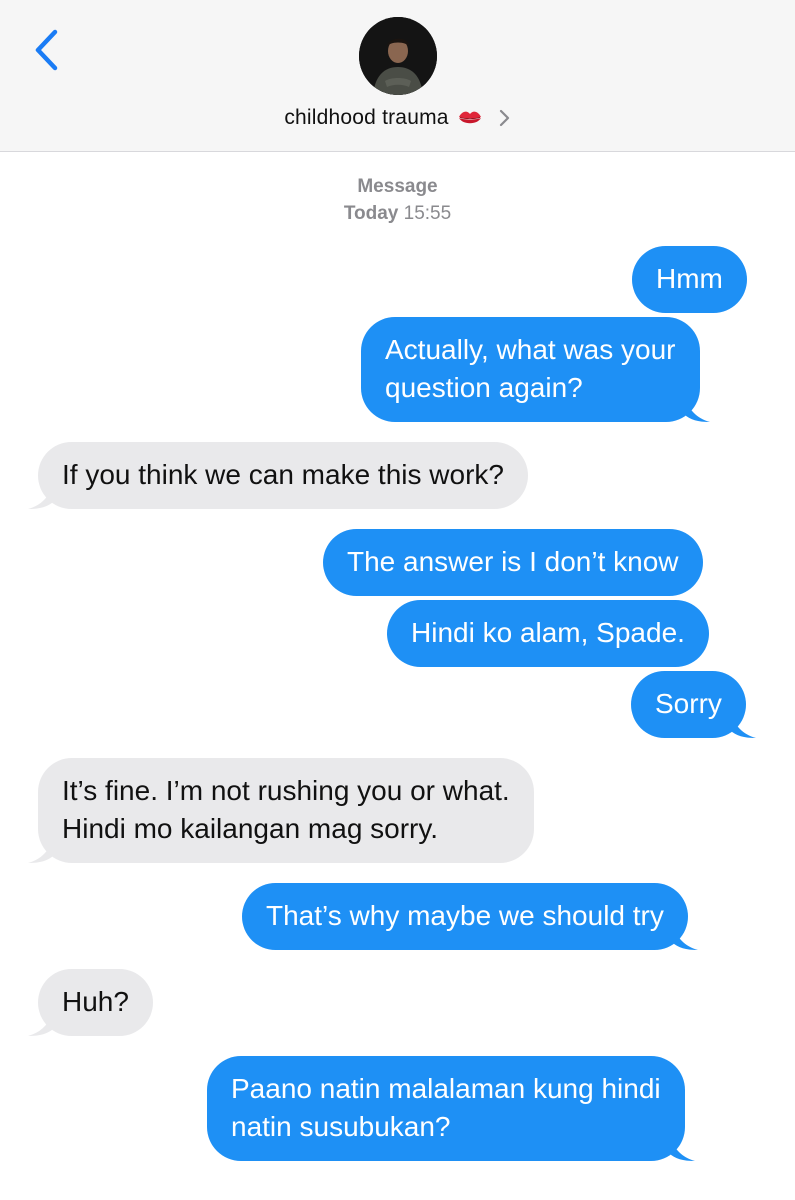  I want to click on date-label: Today, so click(371, 213).